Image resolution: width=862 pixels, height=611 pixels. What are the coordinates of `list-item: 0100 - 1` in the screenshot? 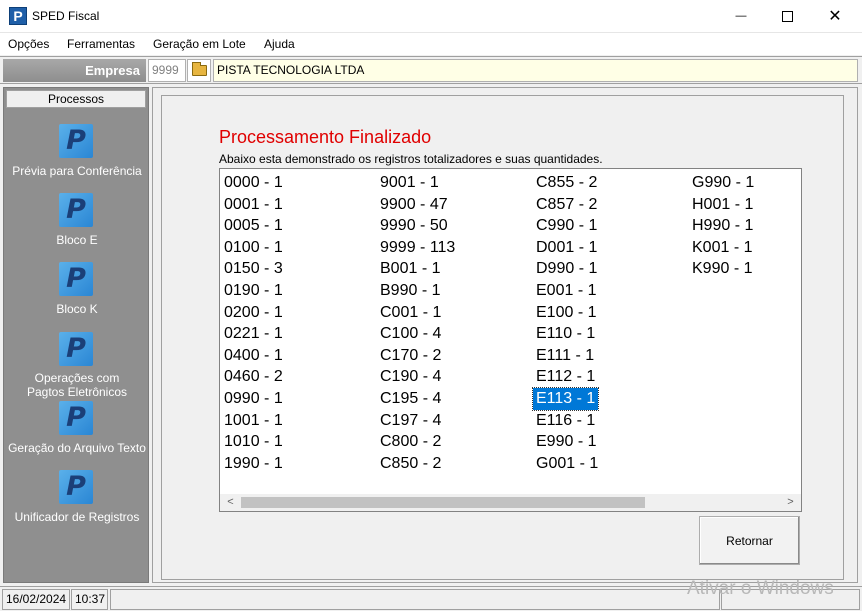 It's located at (253, 248).